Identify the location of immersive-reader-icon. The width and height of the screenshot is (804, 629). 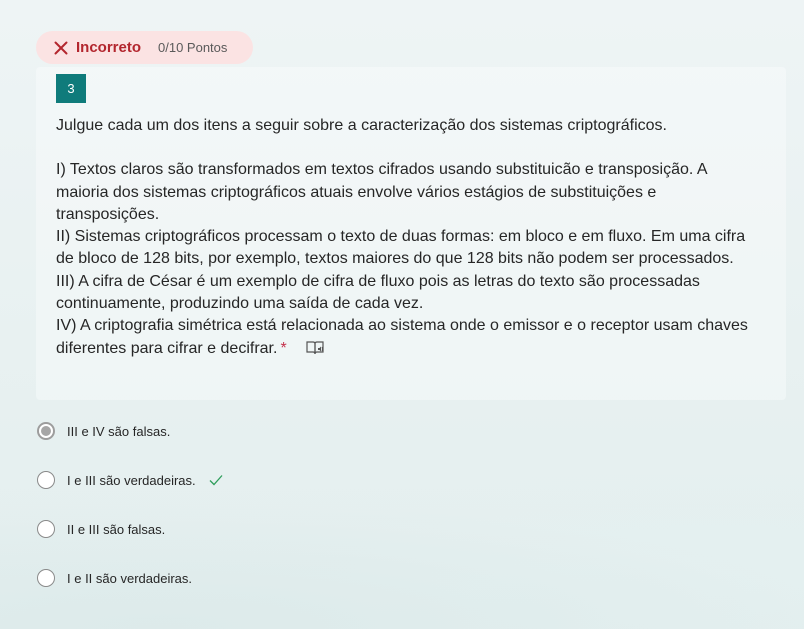
(315, 348).